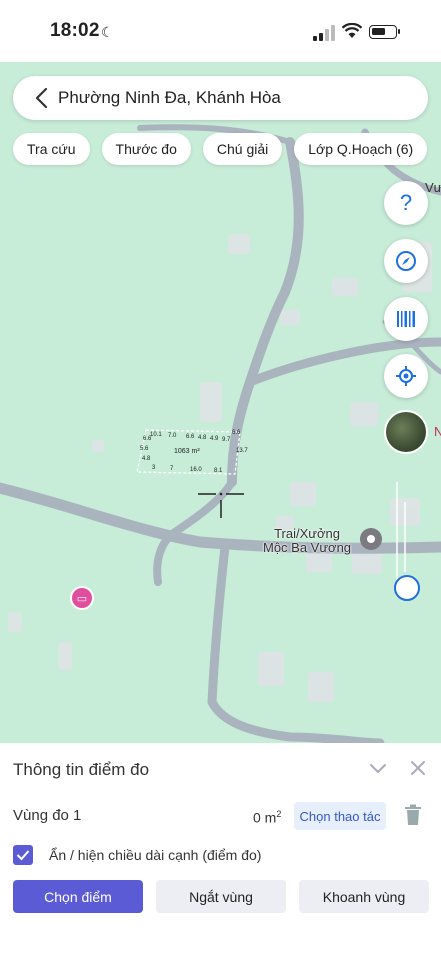 This screenshot has height=960, width=441. Describe the element at coordinates (82, 598) in the screenshot. I see `hotel-pin-icon: ▭` at that location.